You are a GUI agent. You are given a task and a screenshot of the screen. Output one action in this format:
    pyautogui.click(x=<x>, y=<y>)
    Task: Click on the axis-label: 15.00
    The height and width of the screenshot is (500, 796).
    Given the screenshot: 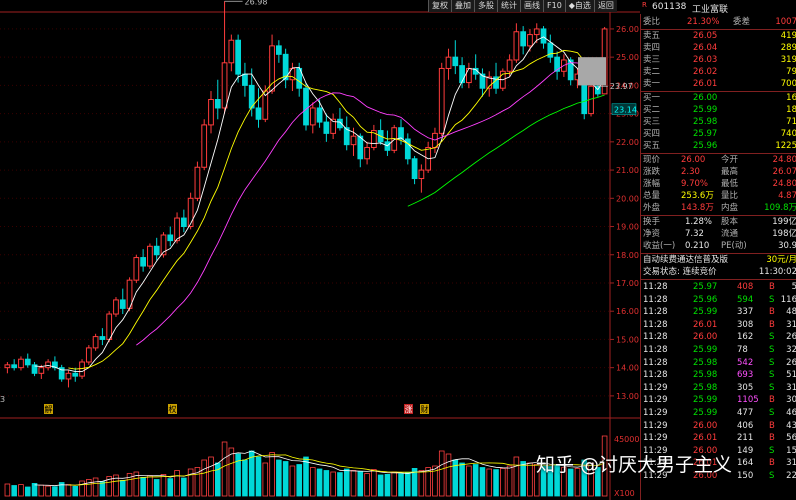 What is the action you would take?
    pyautogui.click(x=627, y=339)
    